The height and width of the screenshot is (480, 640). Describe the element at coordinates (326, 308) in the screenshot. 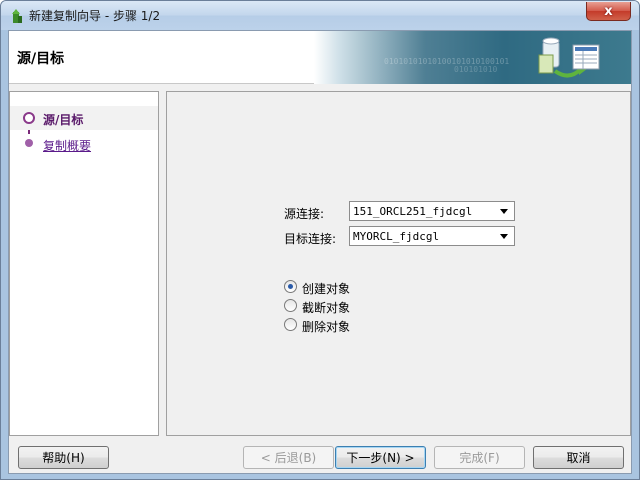

I see `radio-label: 截断对象` at that location.